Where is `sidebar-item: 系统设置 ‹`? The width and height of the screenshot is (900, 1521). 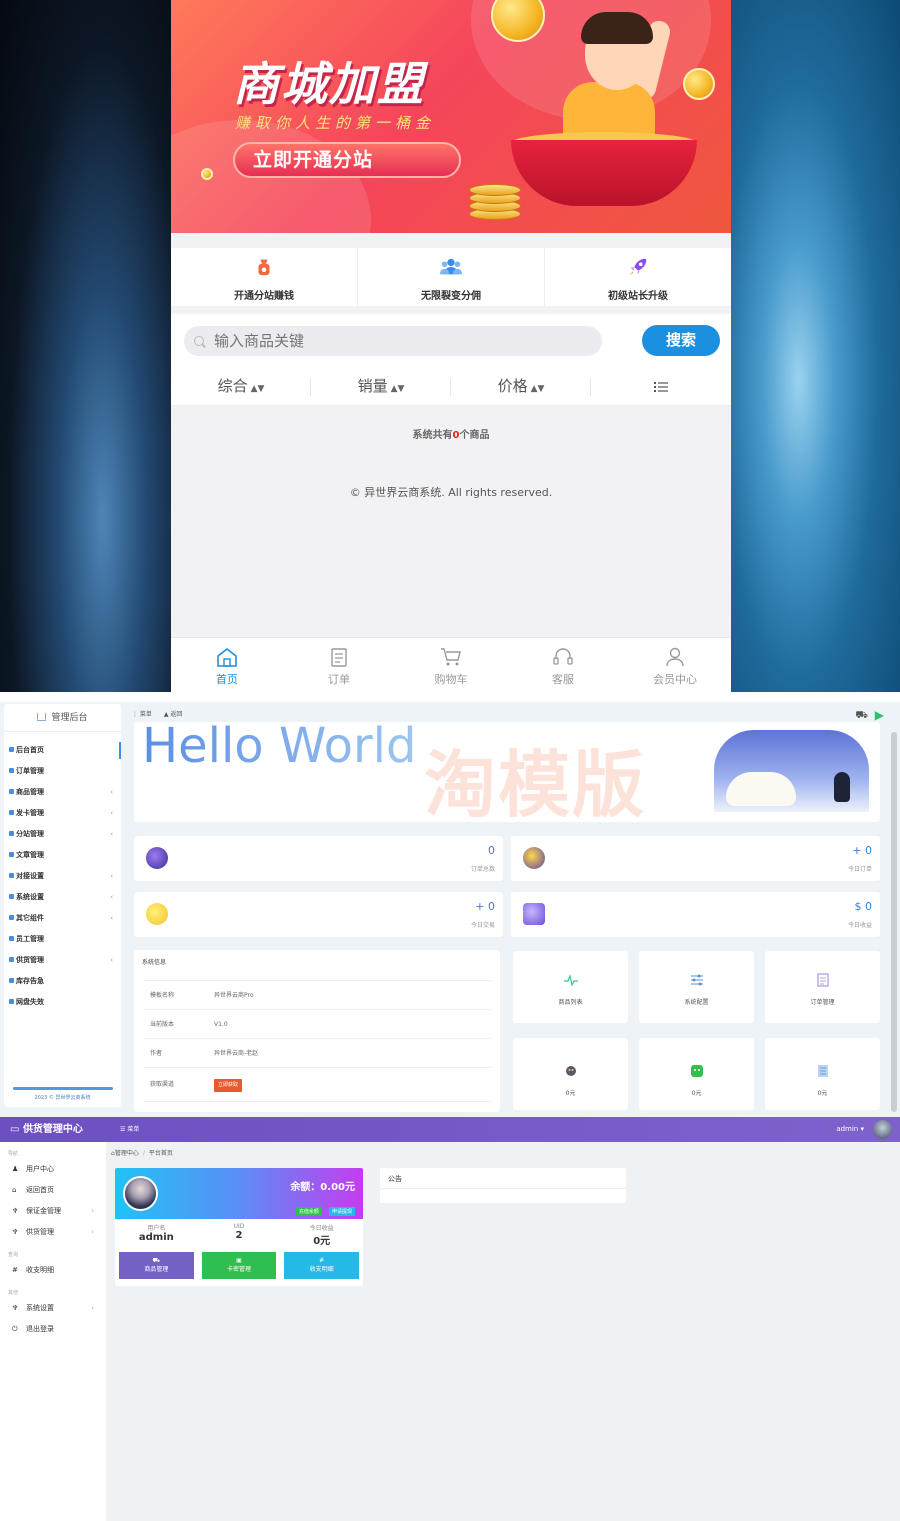
sidebar-item: 系统设置 ‹ is located at coordinates (62, 897).